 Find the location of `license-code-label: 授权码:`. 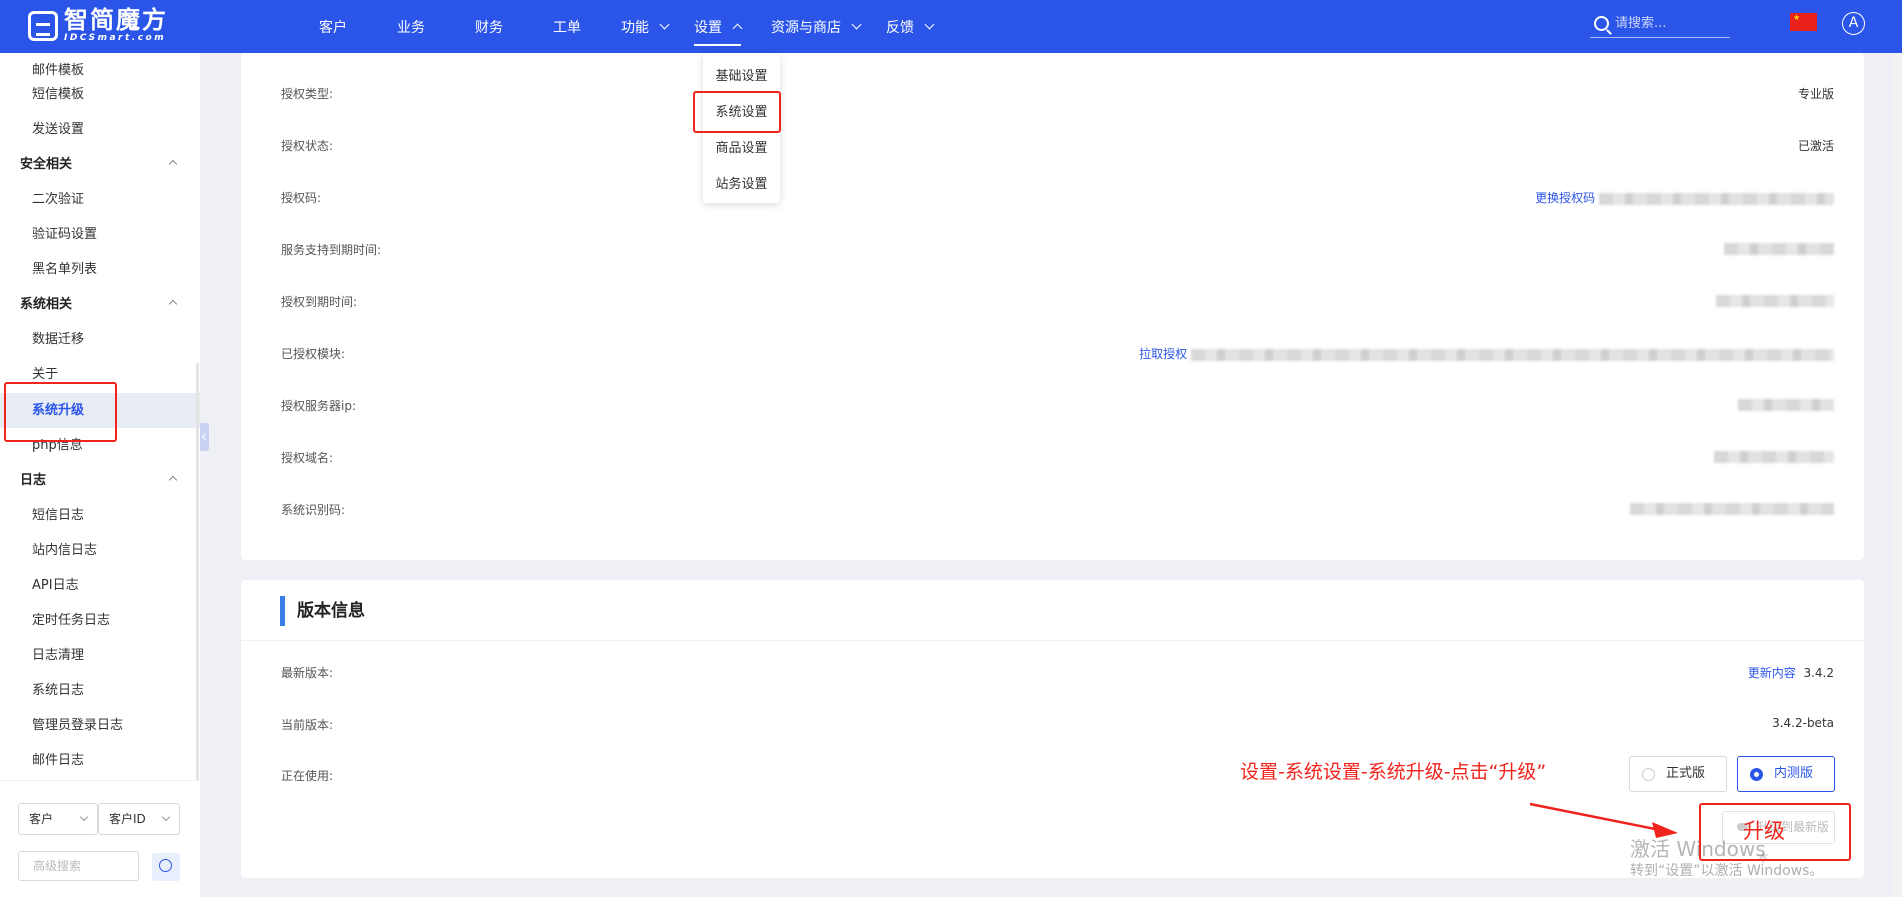

license-code-label: 授权码: is located at coordinates (301, 198).